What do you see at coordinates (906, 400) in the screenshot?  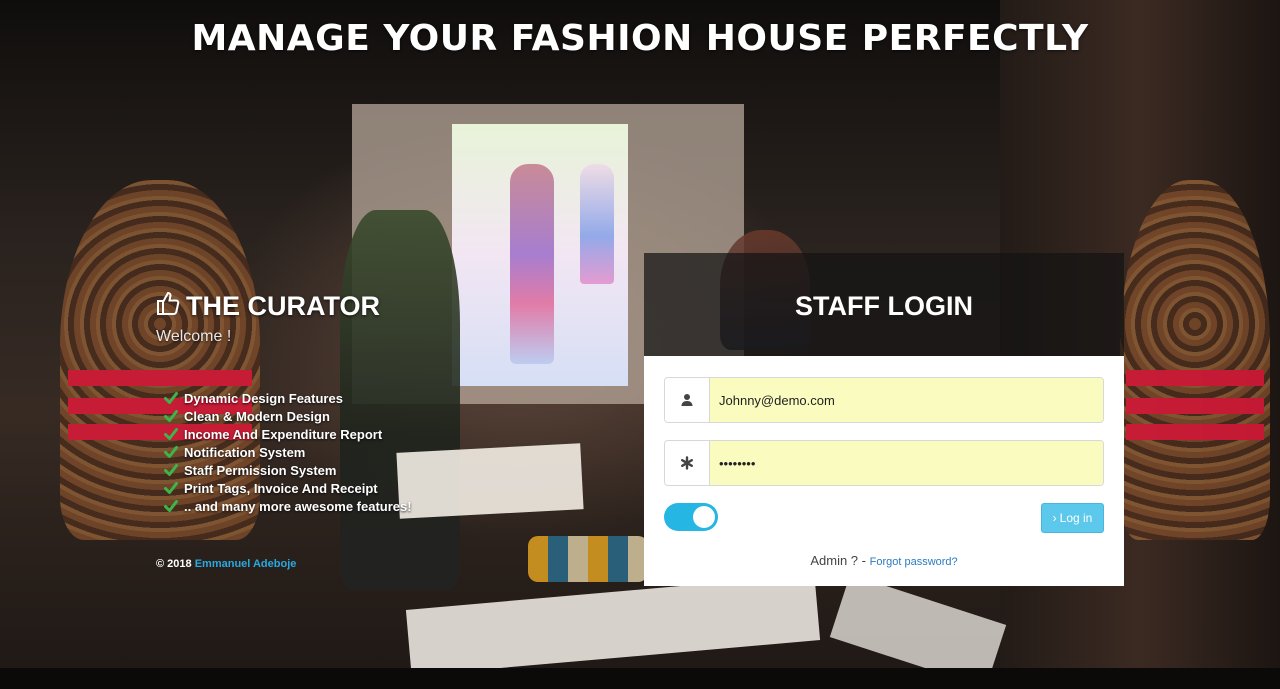 I see `email-input` at bounding box center [906, 400].